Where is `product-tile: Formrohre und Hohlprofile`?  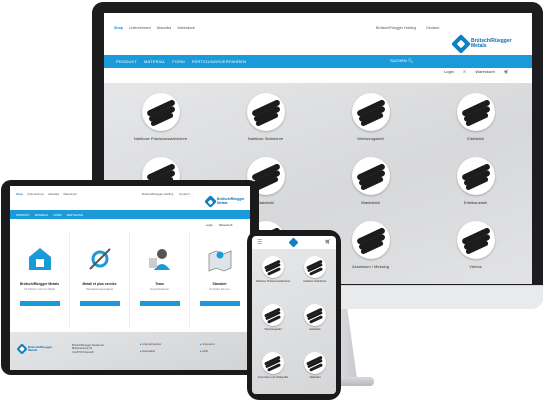
product-tile: Formrohre und Hohlprofile is located at coordinates (273, 370).